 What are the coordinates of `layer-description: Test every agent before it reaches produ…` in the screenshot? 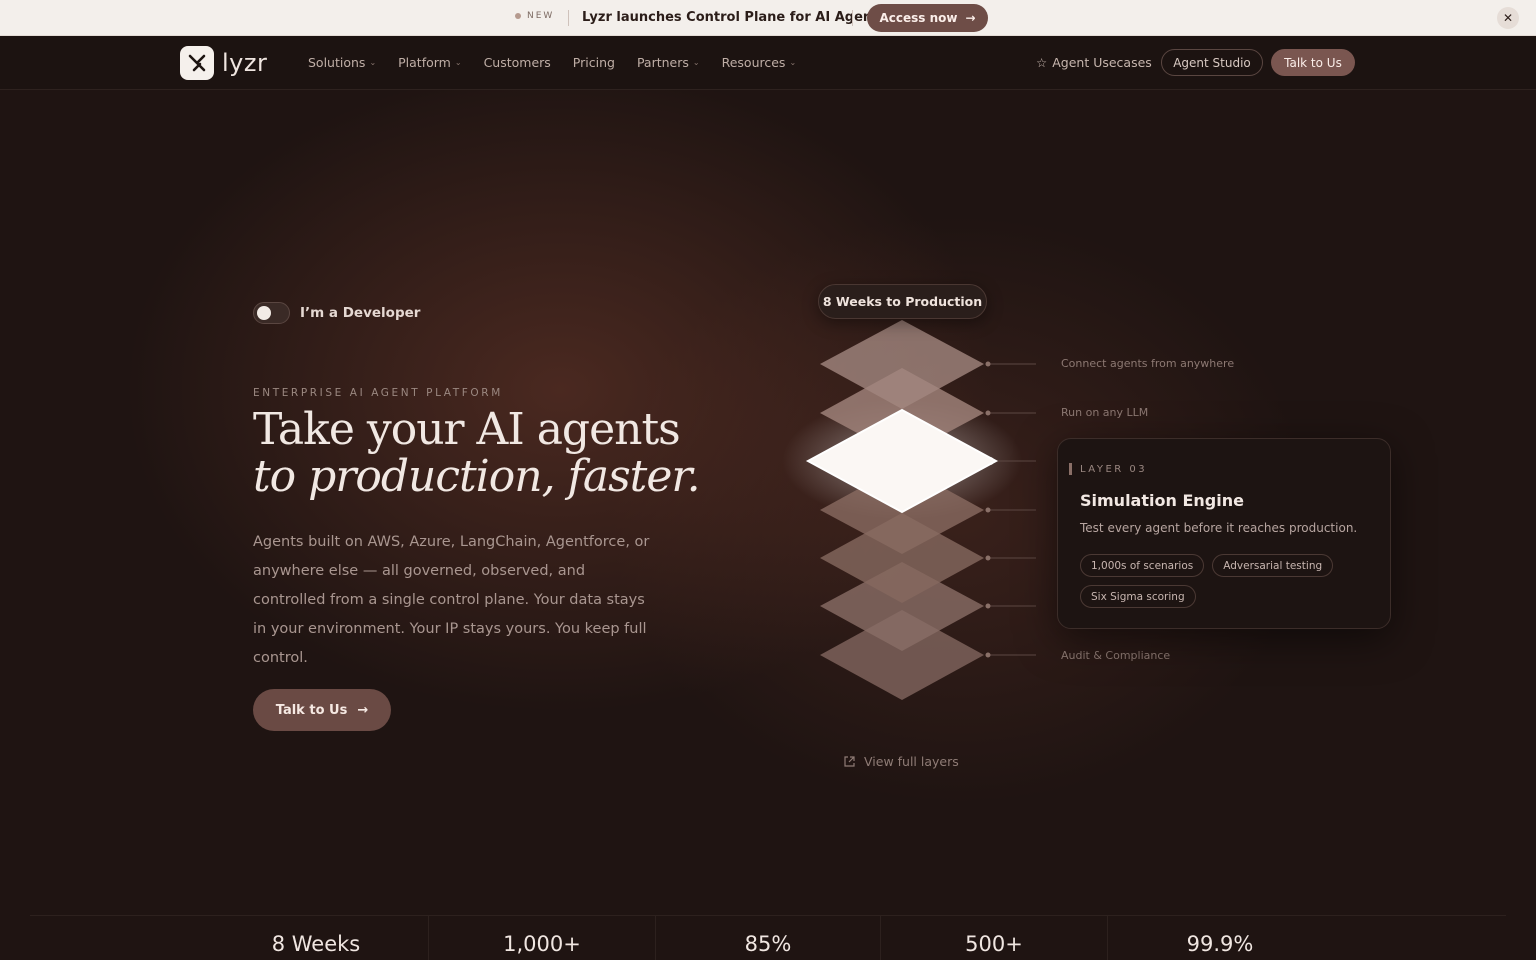 It's located at (1219, 528).